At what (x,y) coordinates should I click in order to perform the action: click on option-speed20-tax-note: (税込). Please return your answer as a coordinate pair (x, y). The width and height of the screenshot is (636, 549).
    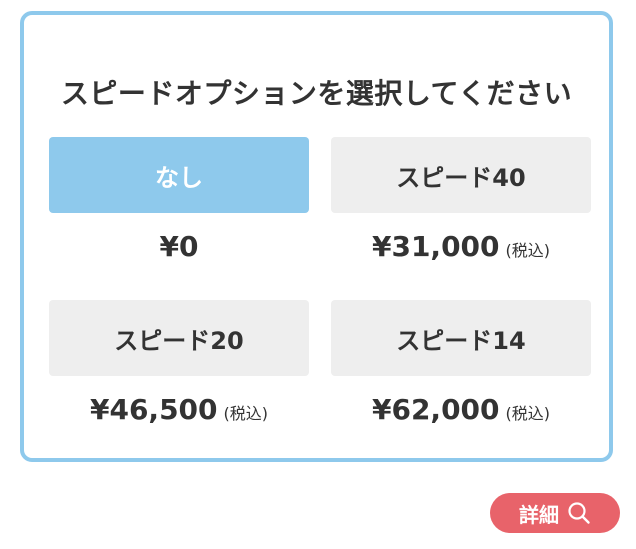
    Looking at the image, I should click on (246, 413).